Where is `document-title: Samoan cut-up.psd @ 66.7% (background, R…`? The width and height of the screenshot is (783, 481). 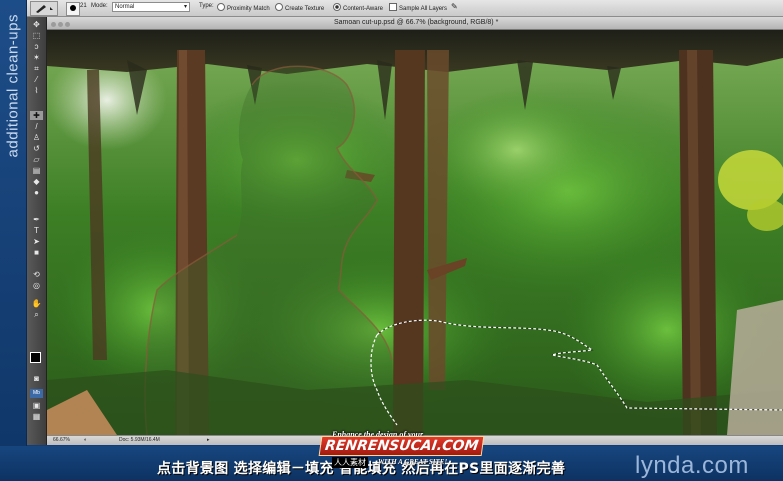 document-title: Samoan cut-up.psd @ 66.7% (background, R… is located at coordinates (416, 22).